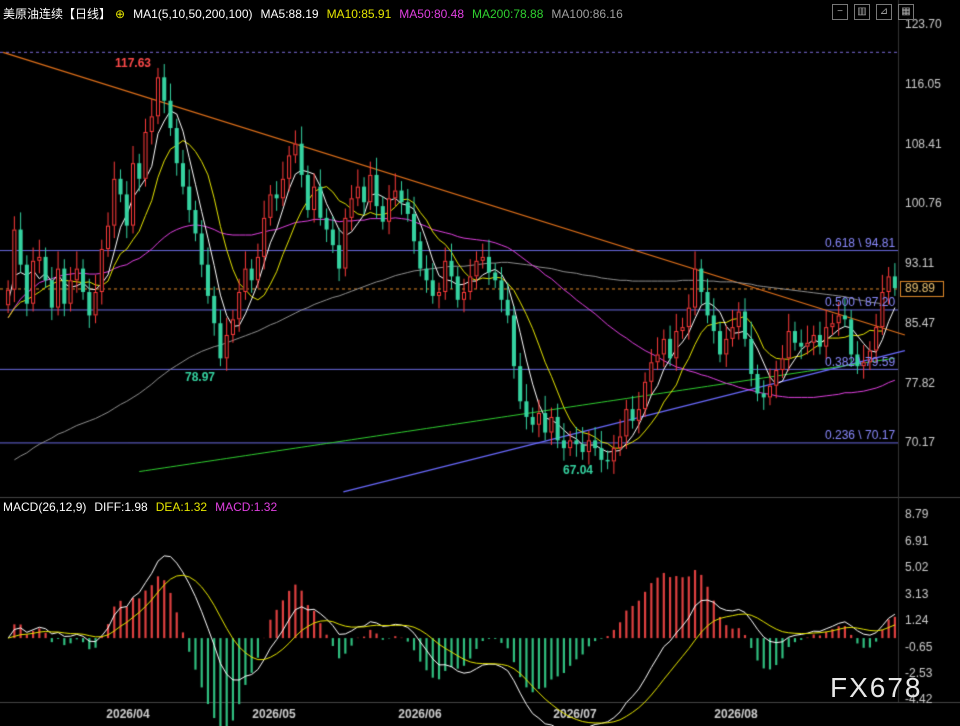 This screenshot has height=726, width=960. I want to click on macd-value: MACD:1.32, so click(246, 507).